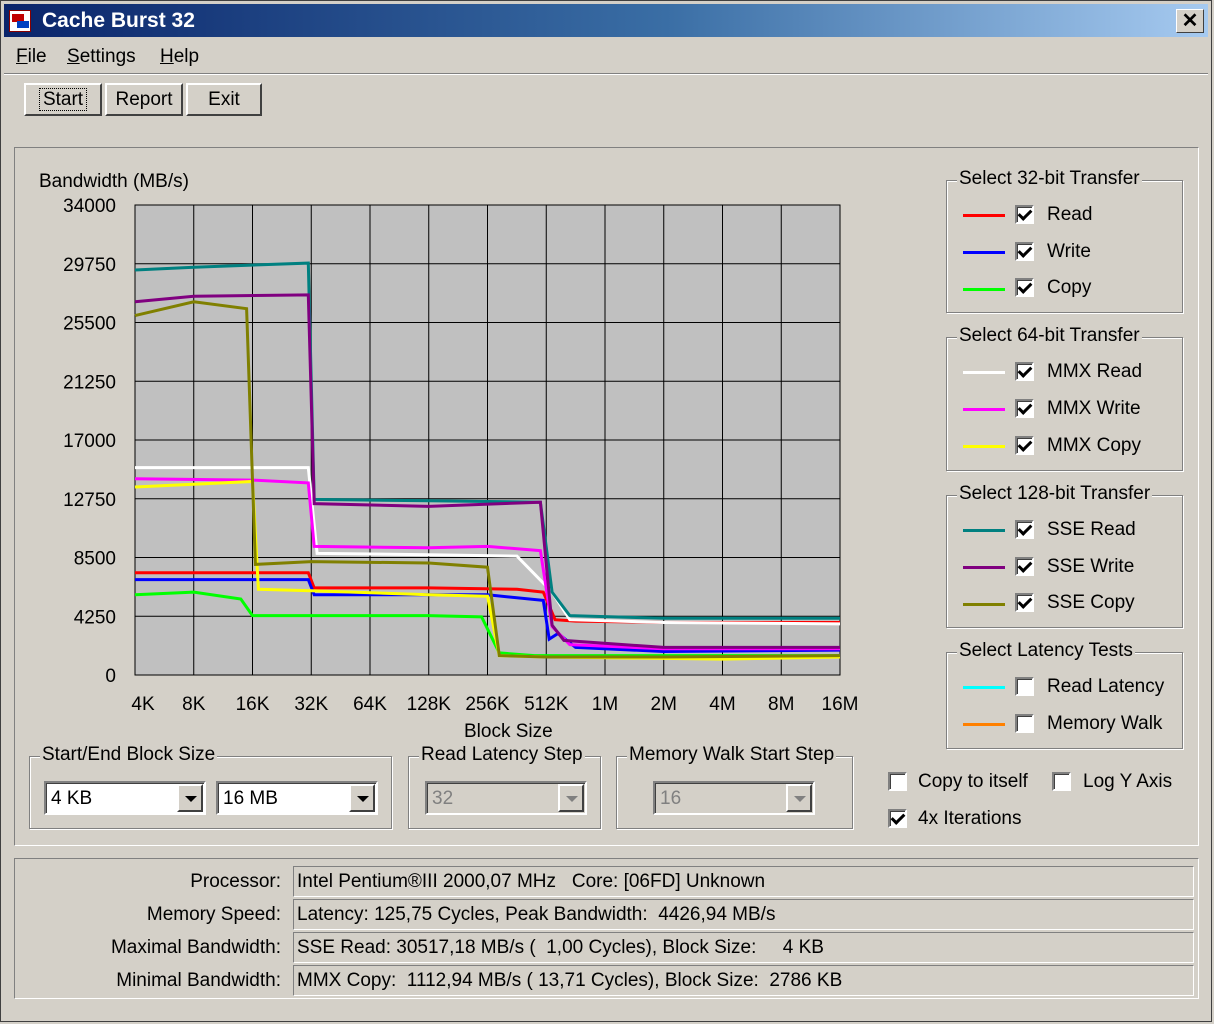  I want to click on checkbox-4x-iterations, so click(897, 818).